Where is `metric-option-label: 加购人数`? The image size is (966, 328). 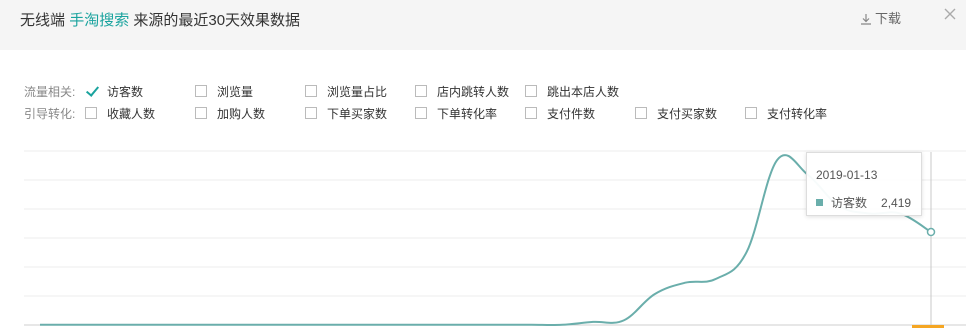 metric-option-label: 加购人数 is located at coordinates (241, 113).